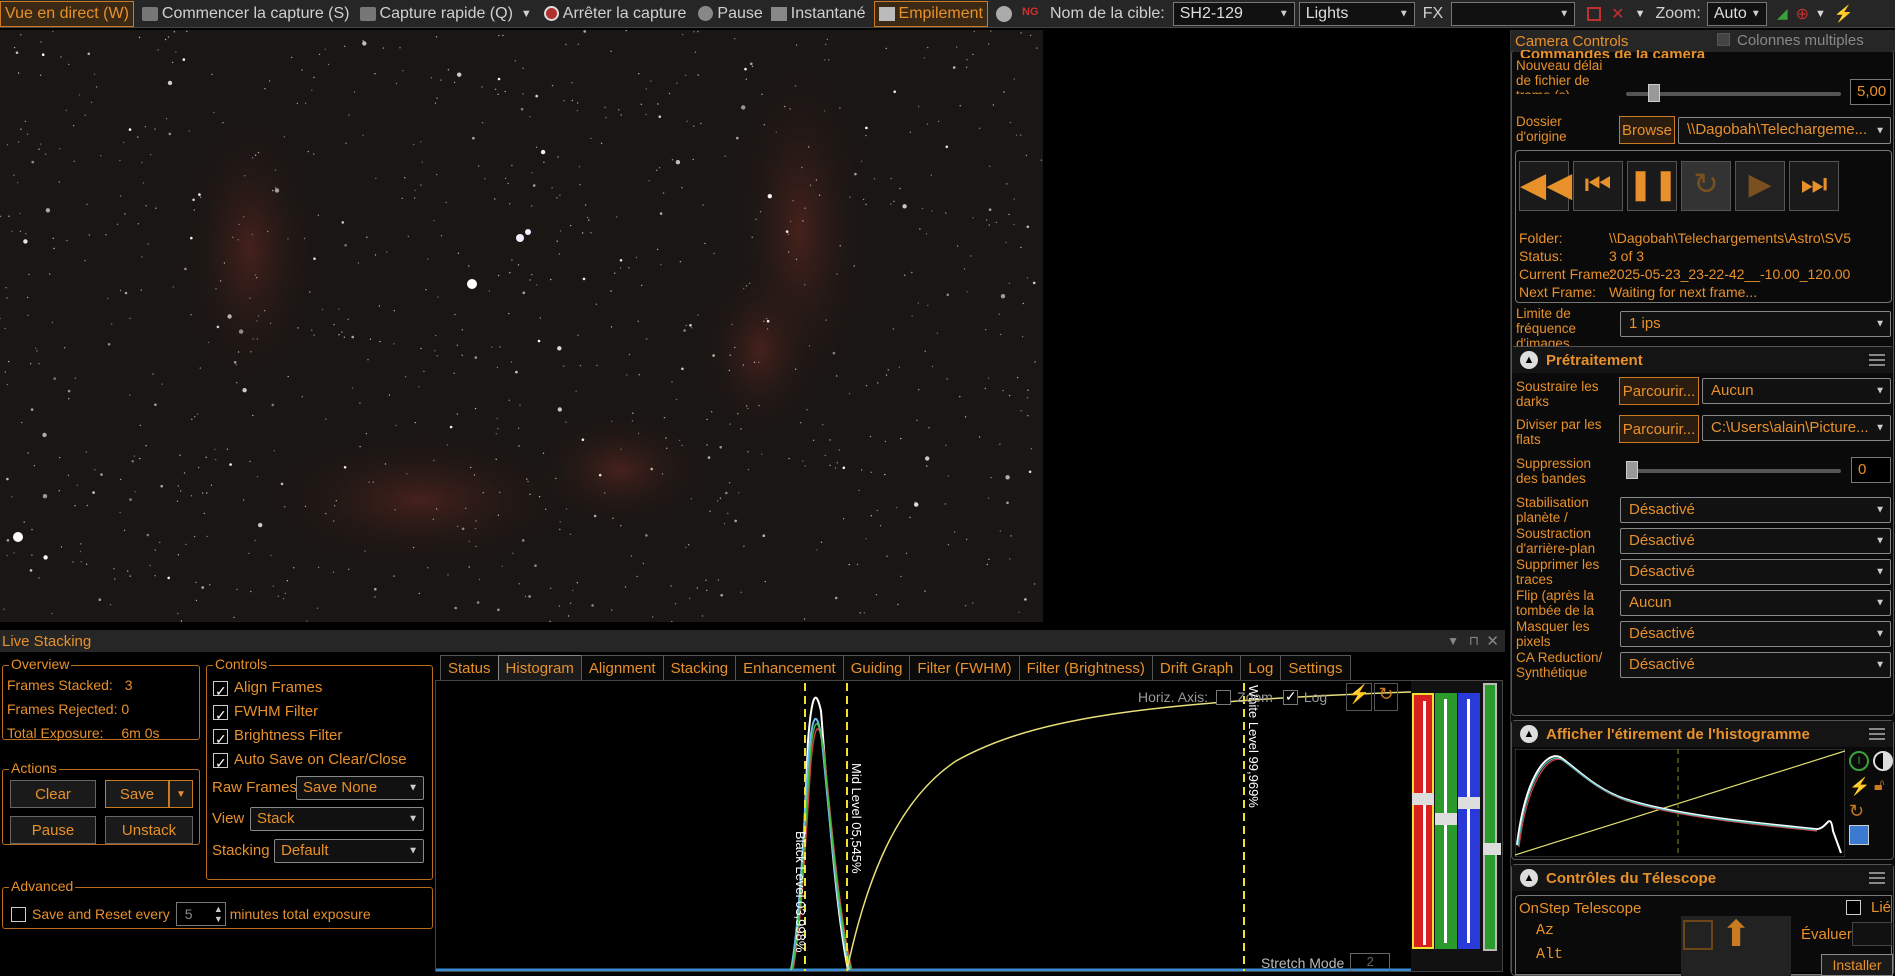 Image resolution: width=1895 pixels, height=976 pixels. Describe the element at coordinates (1004, 13) in the screenshot. I see `moon-icon` at that location.